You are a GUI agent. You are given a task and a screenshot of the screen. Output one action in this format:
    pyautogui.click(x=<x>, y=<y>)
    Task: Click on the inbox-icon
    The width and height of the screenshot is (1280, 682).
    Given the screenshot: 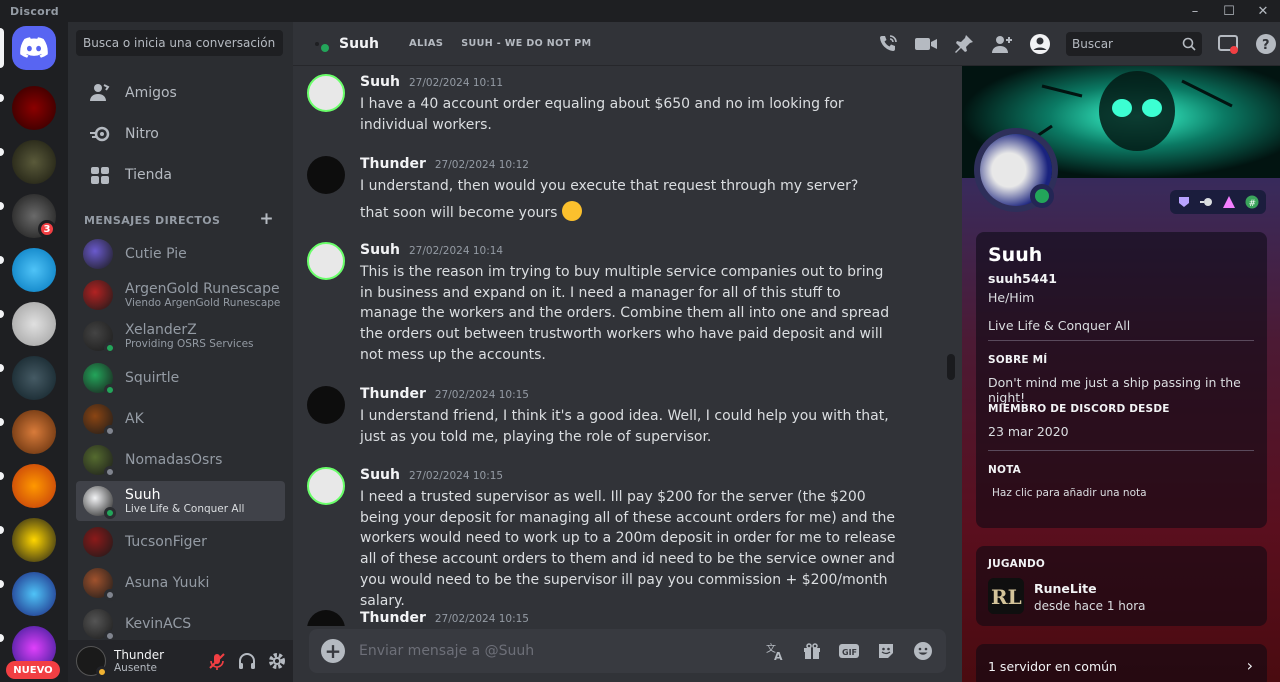 What is the action you would take?
    pyautogui.click(x=1228, y=44)
    